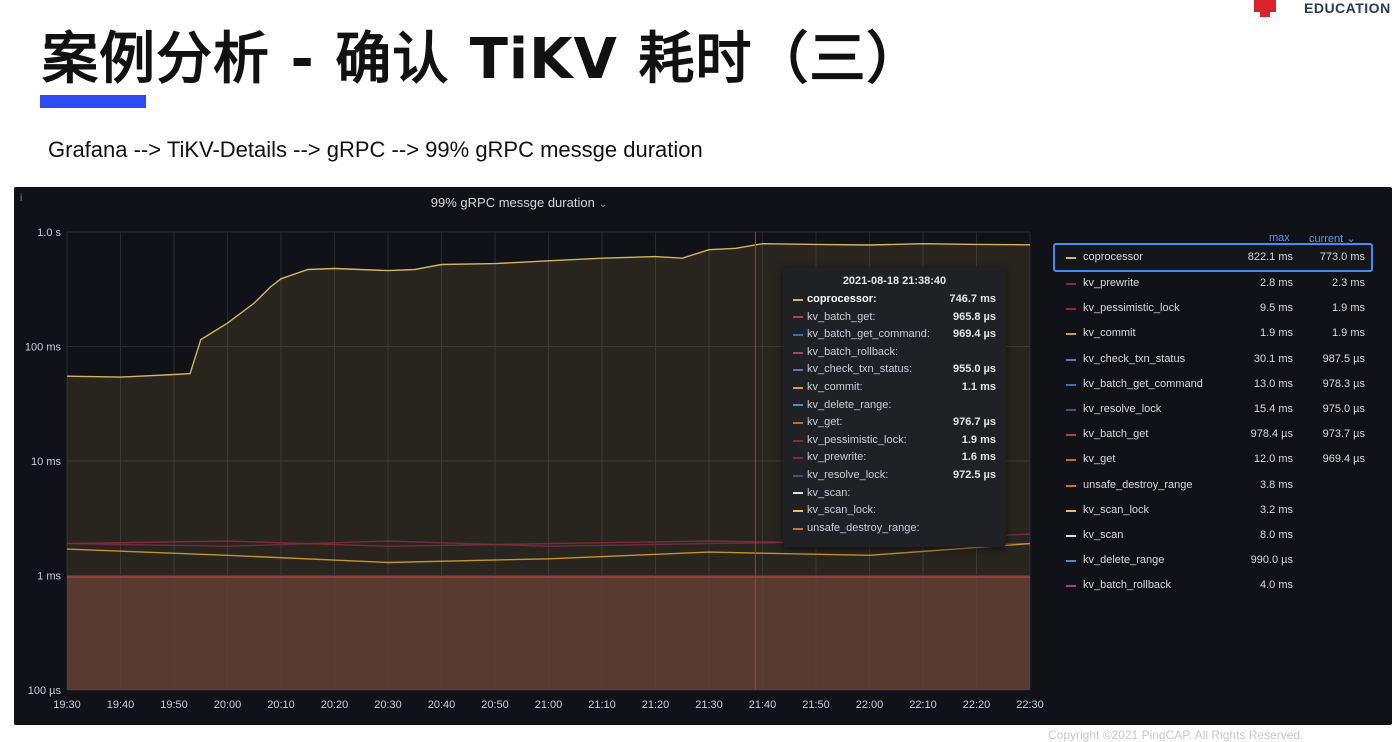  What do you see at coordinates (49, 233) in the screenshot?
I see `y-tick-label: 1.0 s` at bounding box center [49, 233].